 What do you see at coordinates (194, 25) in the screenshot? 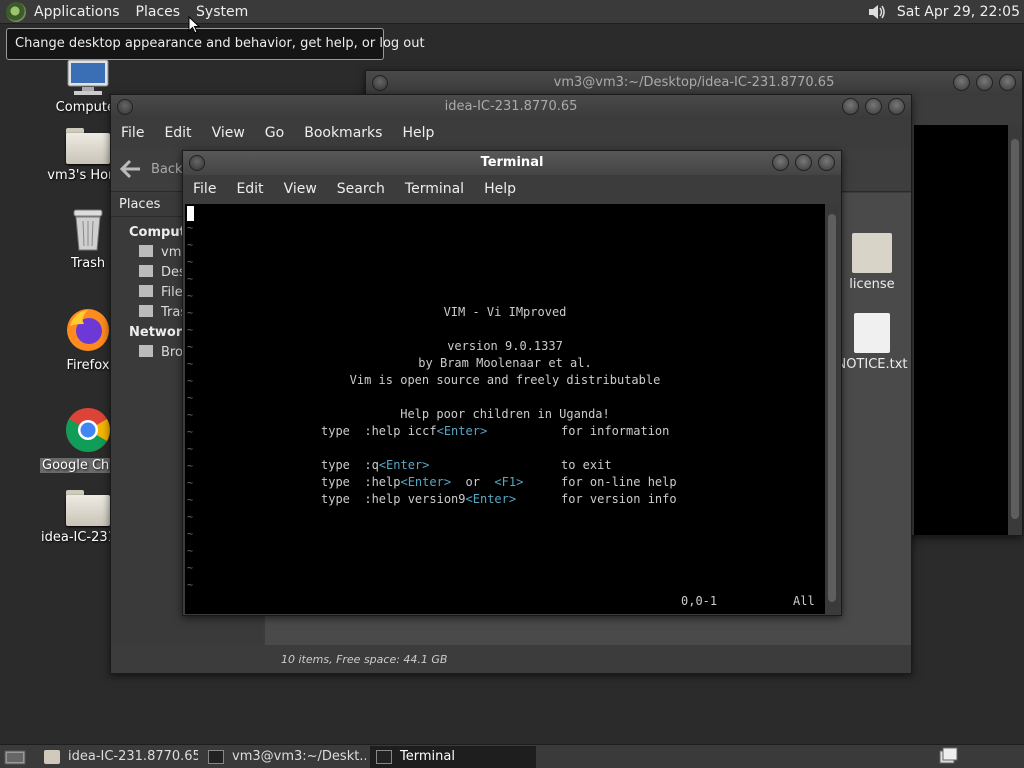
I see `mouse-cursor-icon` at bounding box center [194, 25].